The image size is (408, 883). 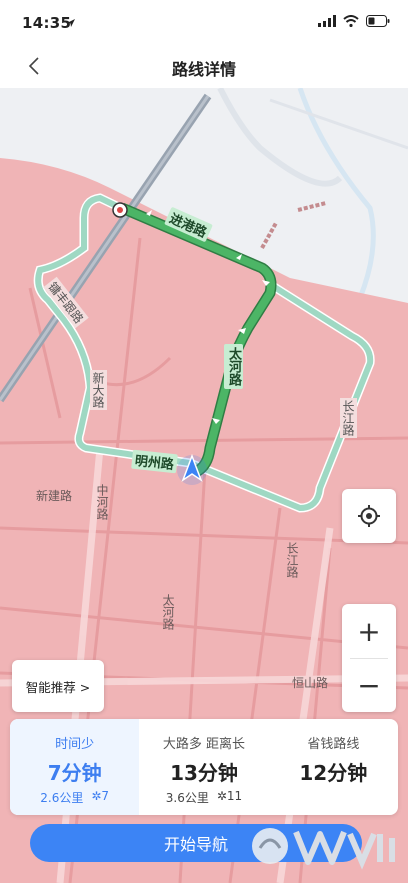 I want to click on watermark-logo, so click(x=323, y=849).